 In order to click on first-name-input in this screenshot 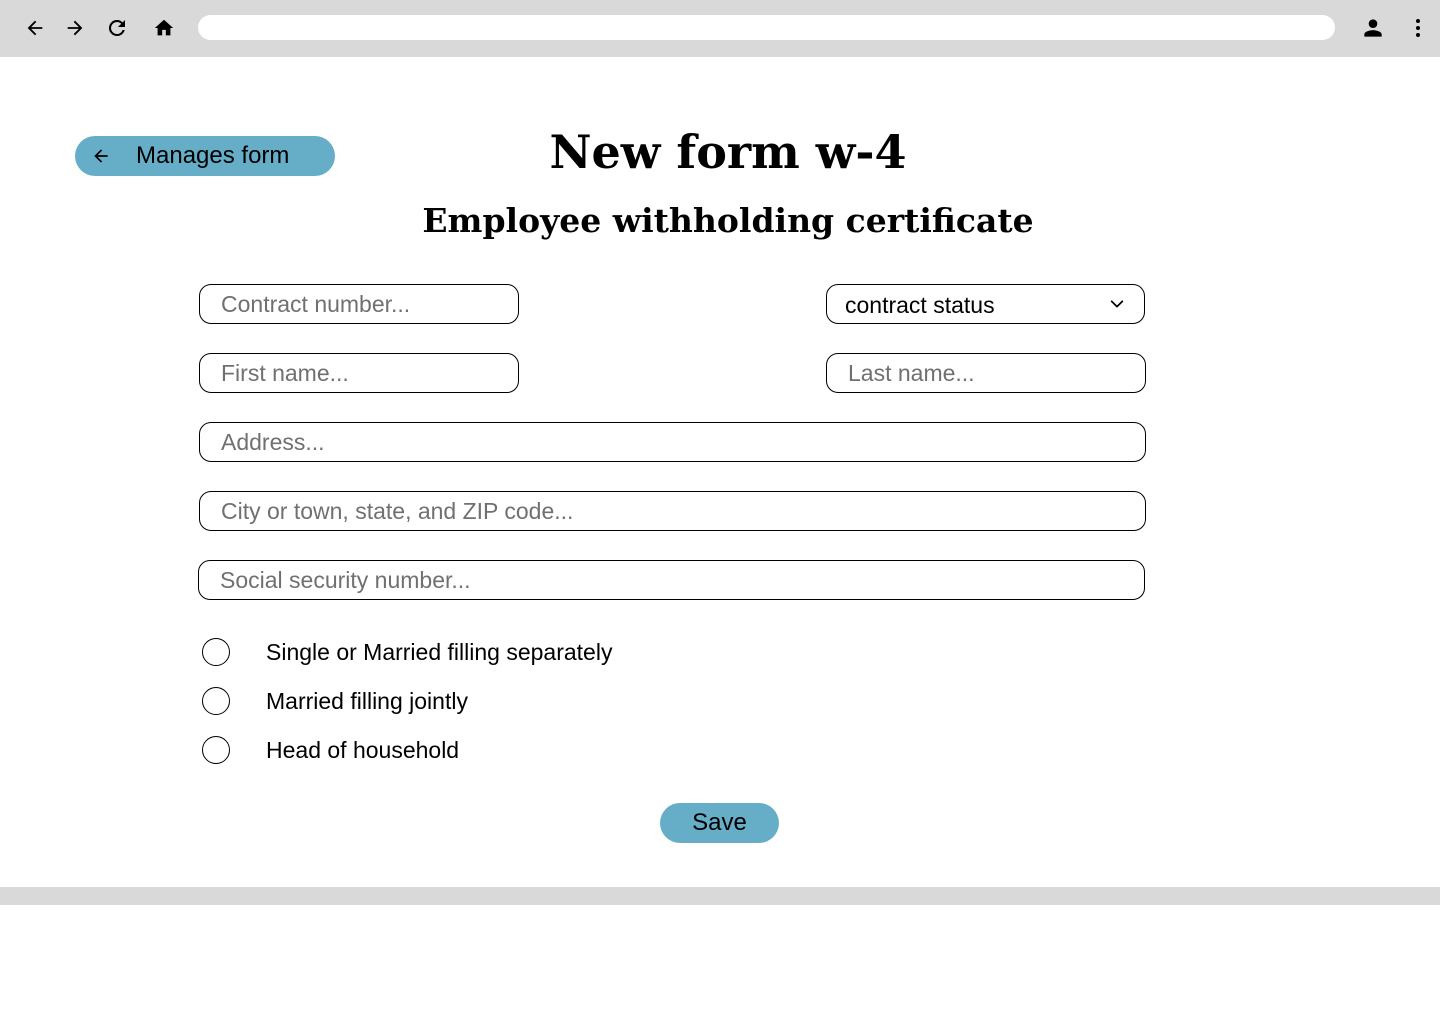, I will do `click(359, 373)`.